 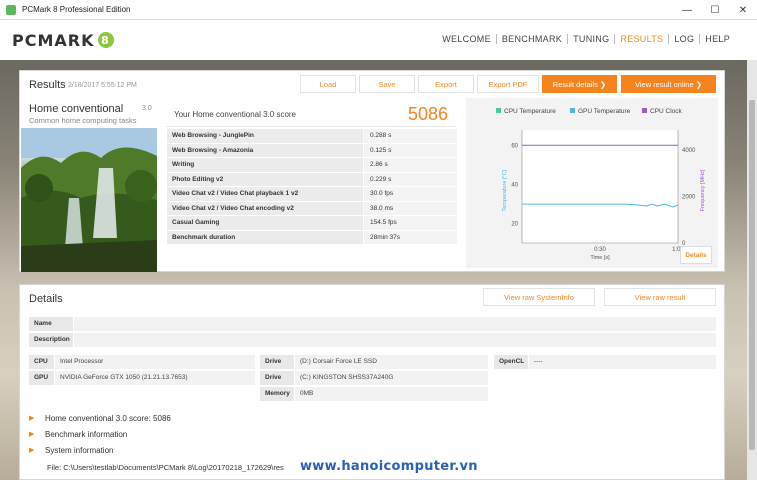 What do you see at coordinates (235, 114) in the screenshot?
I see `score-label: Your Home conventional 3.0 score` at bounding box center [235, 114].